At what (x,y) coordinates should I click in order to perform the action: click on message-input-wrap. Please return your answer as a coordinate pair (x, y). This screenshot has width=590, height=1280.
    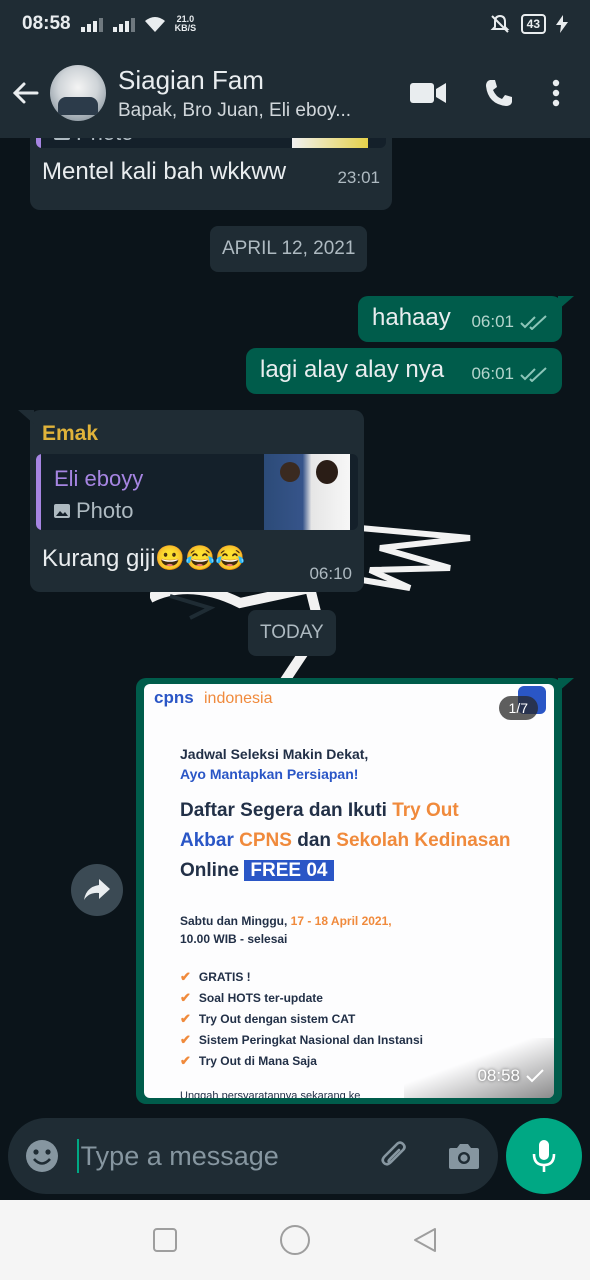
    Looking at the image, I should click on (218, 1156).